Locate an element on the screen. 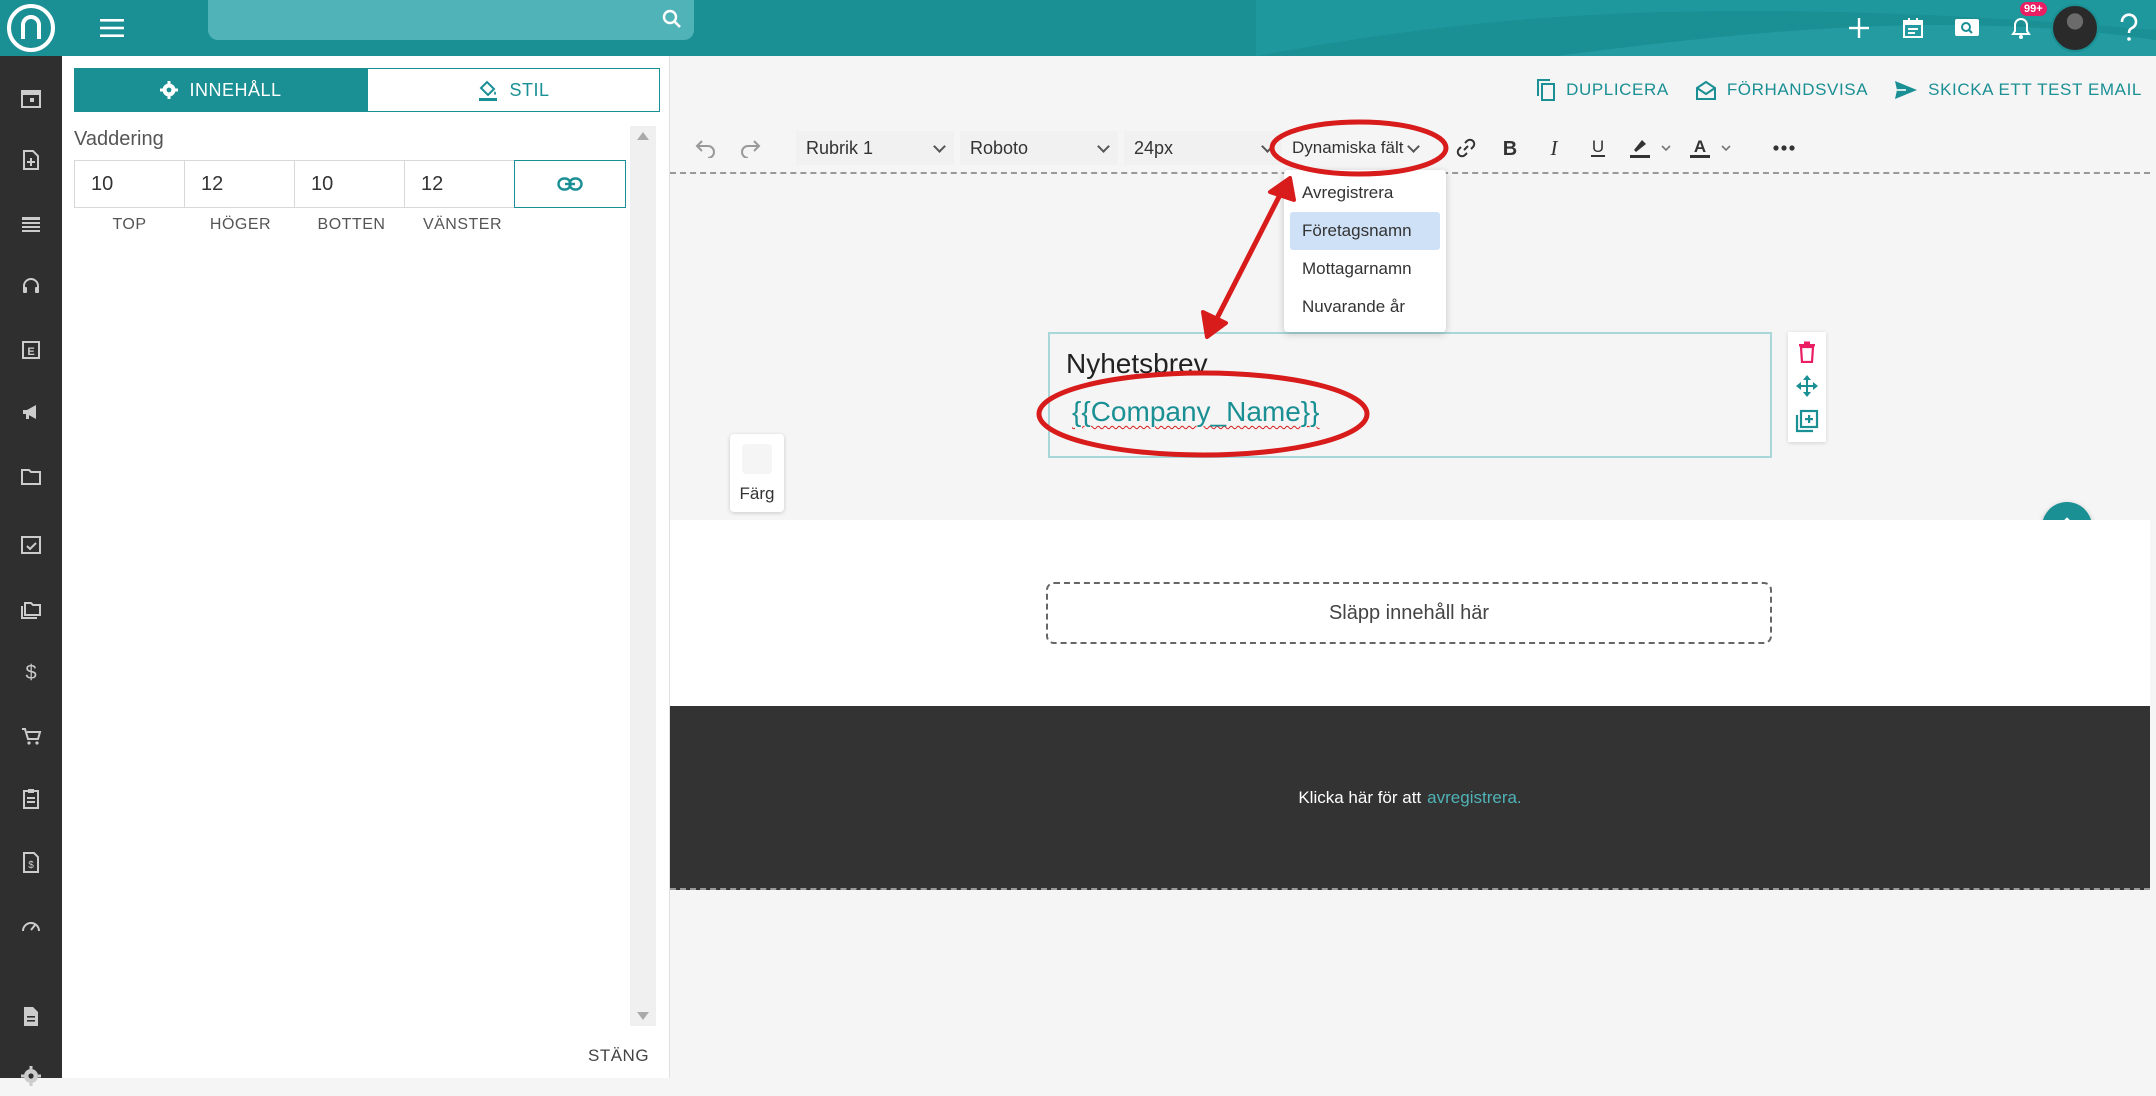 This screenshot has width=2156, height=1096. rail-clipboard is located at coordinates (31, 798).